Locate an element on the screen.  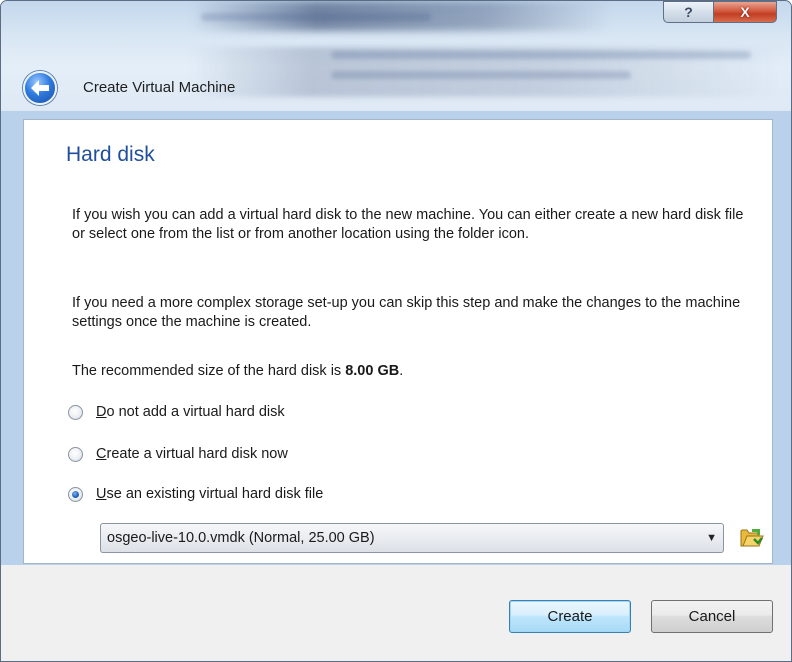
option-no-disk: Do not add a virtual hard disk is located at coordinates (176, 412).